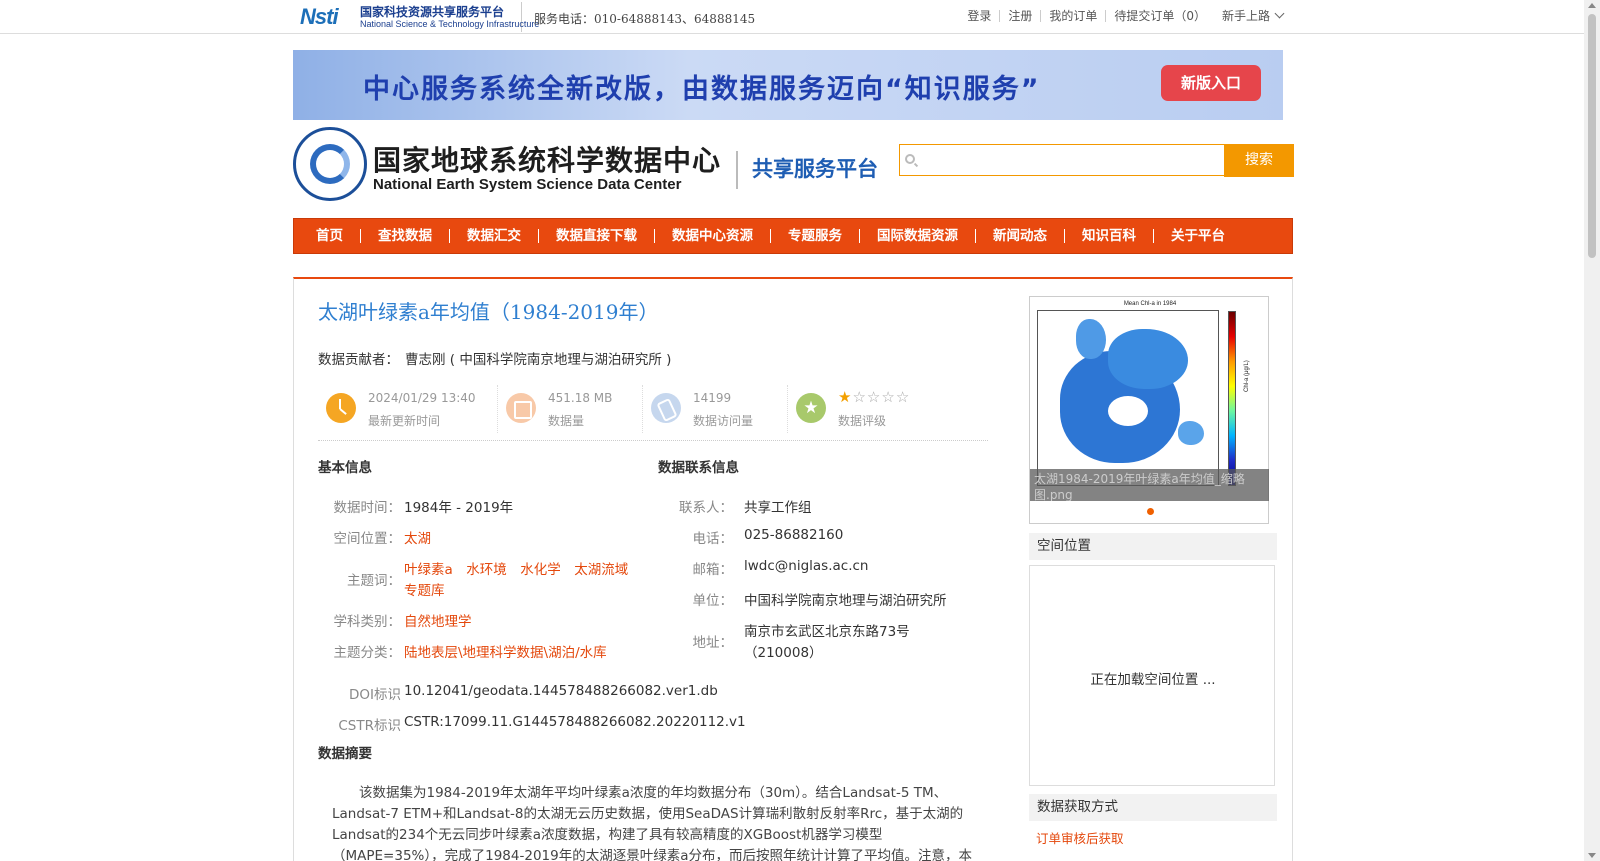 Image resolution: width=1600 pixels, height=861 pixels. I want to click on newbie-guide-menu: 新手上路, so click(1253, 15).